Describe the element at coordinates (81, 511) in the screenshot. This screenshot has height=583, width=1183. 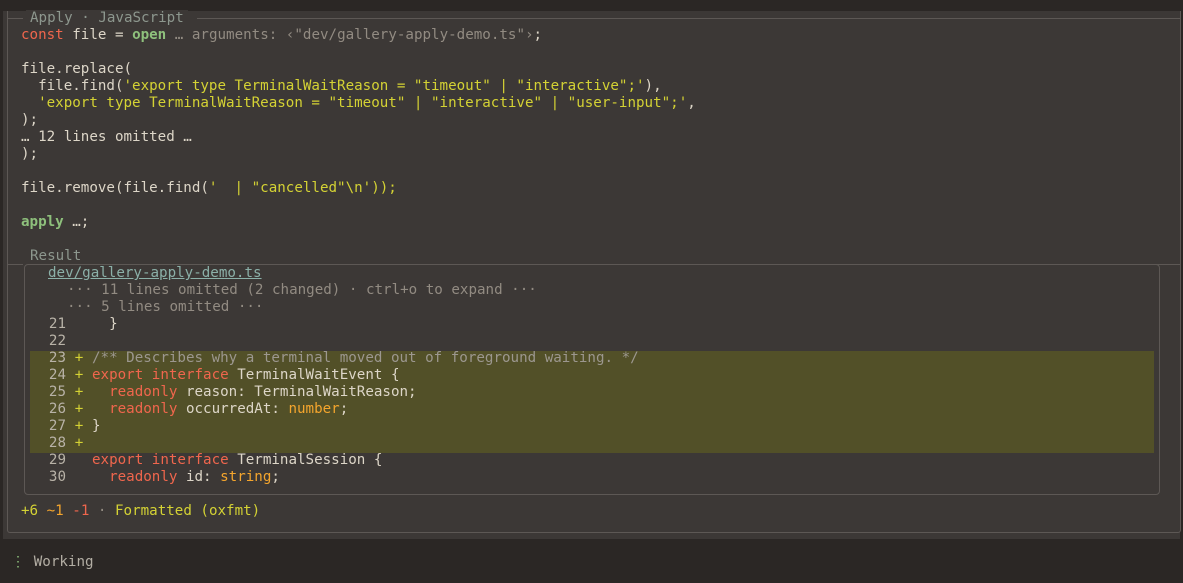
I see `removed-count: -1` at that location.